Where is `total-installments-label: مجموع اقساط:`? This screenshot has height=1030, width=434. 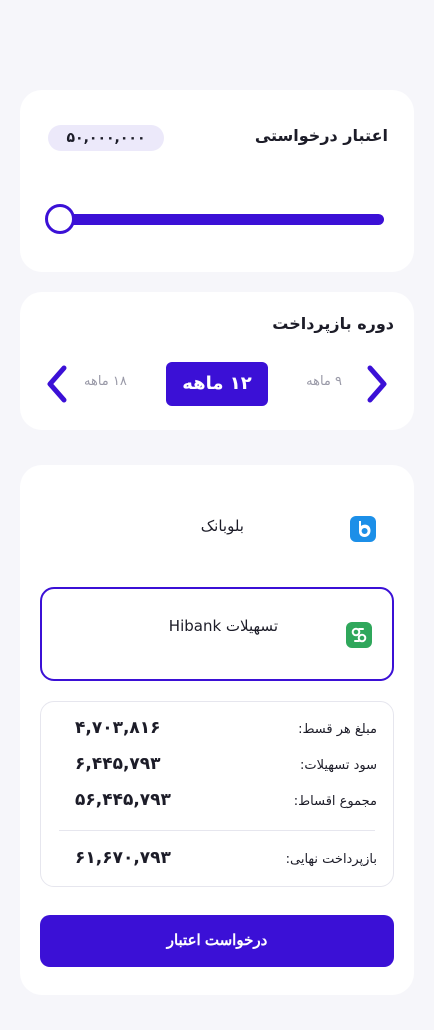
total-installments-label: مجموع اقساط: is located at coordinates (335, 801).